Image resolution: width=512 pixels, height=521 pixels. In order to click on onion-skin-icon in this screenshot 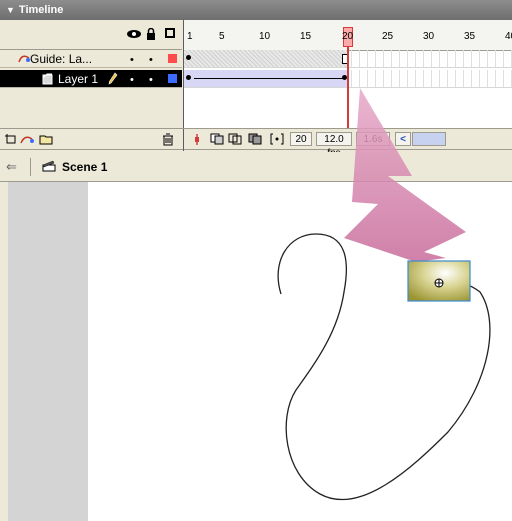, I will do `click(217, 140)`.